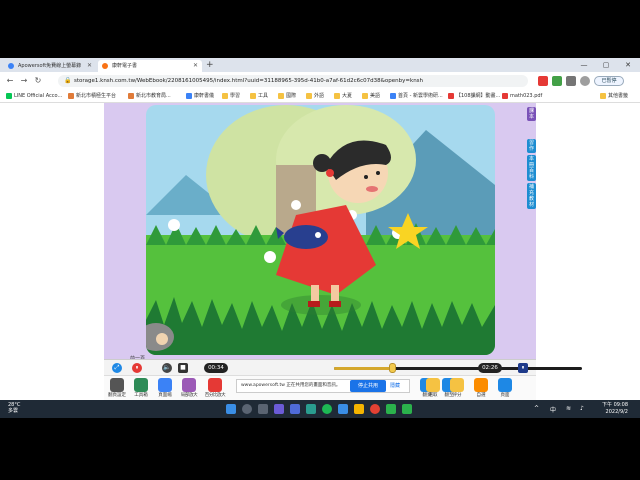  I want to click on bookmark-label: math023.pdf, so click(526, 96).